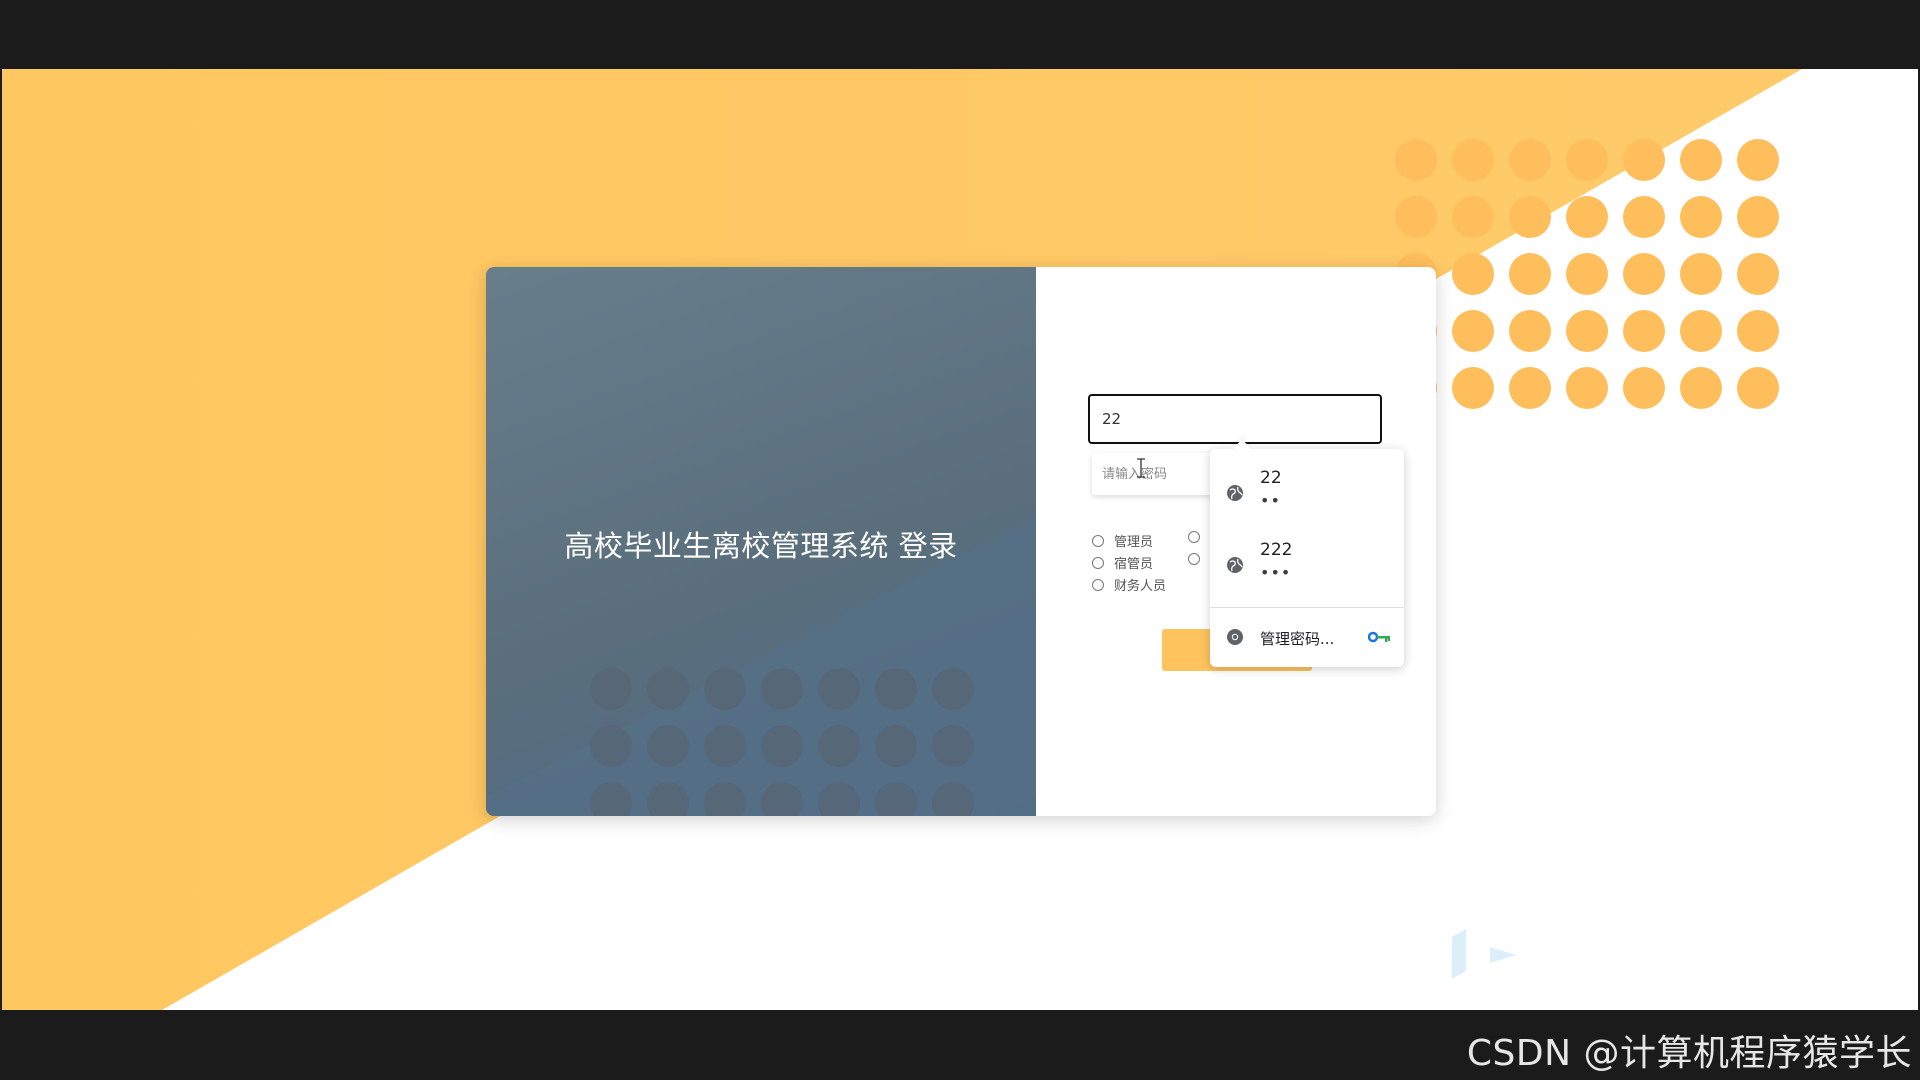  I want to click on autofill-suggestion: 222 •••, so click(1307, 564).